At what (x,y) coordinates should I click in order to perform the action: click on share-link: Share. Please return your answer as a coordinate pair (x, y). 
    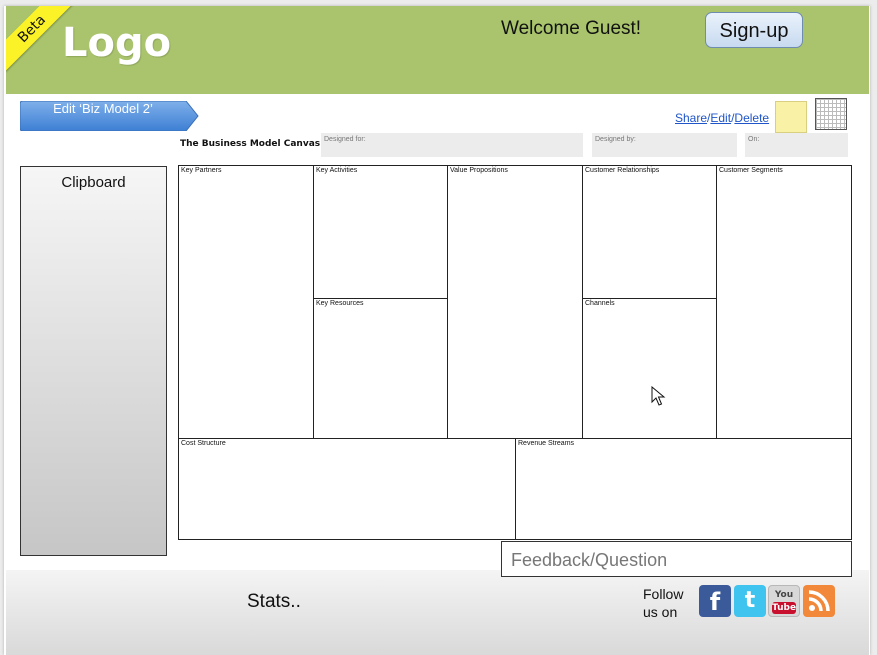
    Looking at the image, I should click on (691, 118).